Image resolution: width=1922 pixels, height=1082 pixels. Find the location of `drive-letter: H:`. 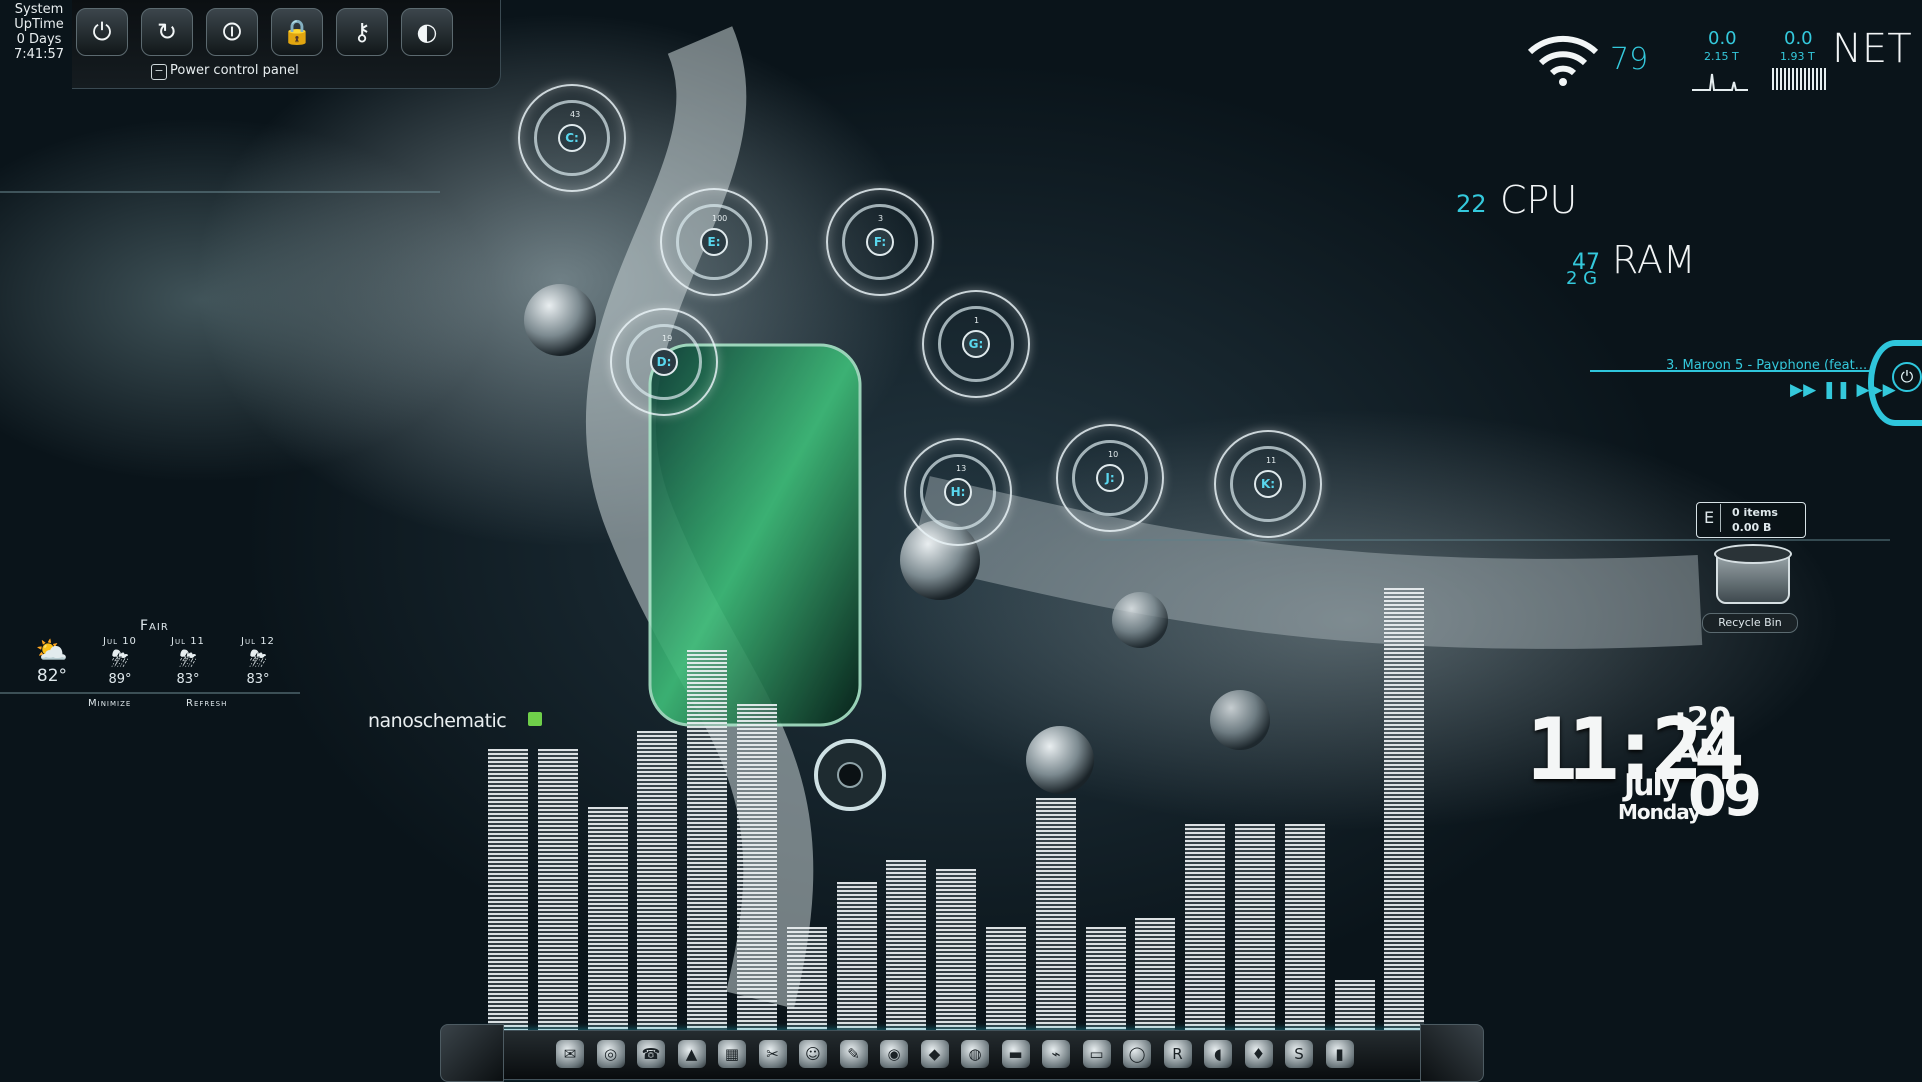

drive-letter: H: is located at coordinates (958, 492).